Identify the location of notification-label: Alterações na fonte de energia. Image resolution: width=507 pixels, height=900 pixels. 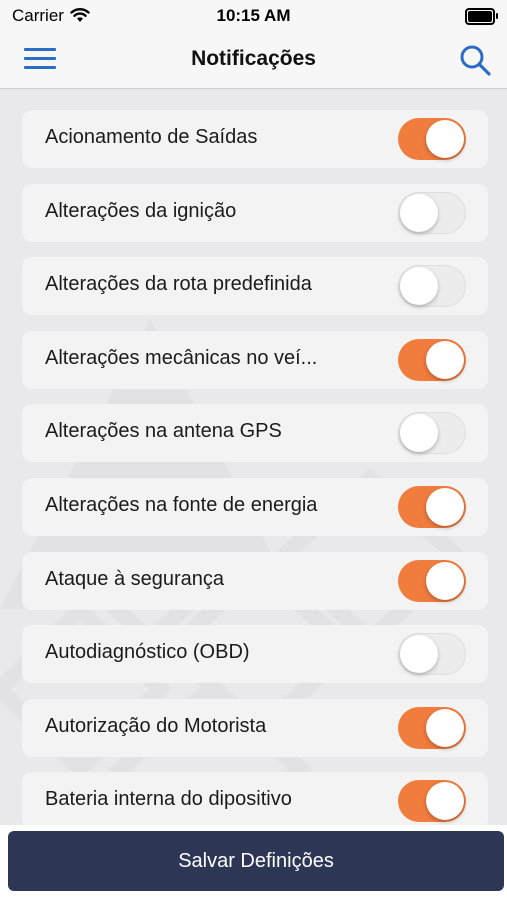
(181, 505).